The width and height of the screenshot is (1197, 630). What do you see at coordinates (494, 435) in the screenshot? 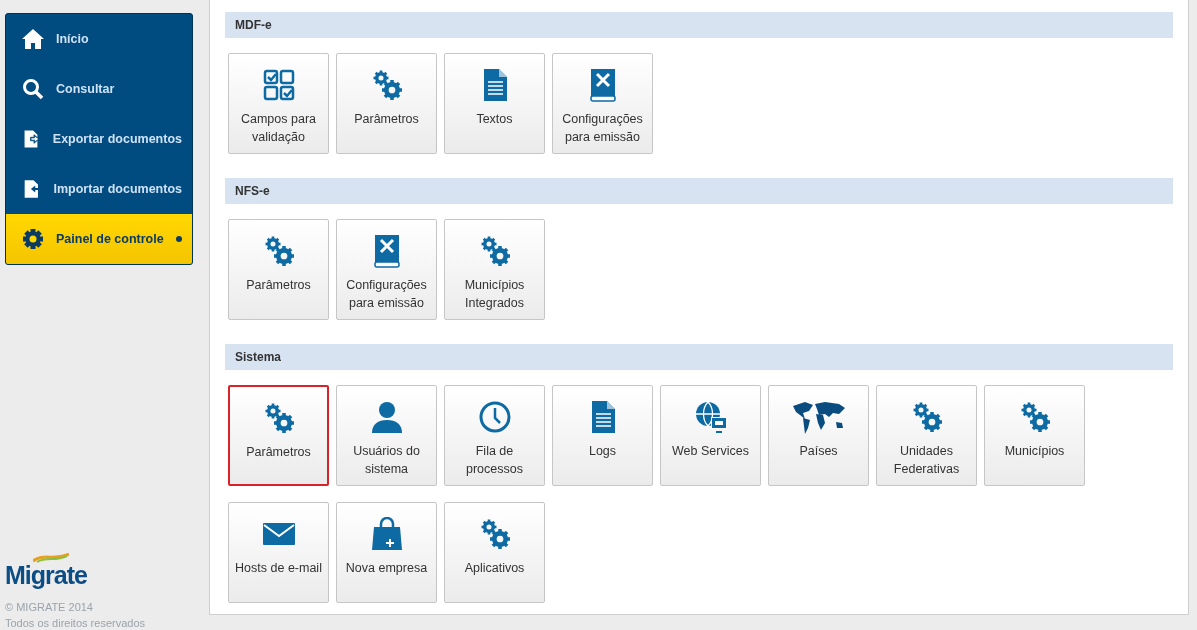
I see `tile-button: Fila de processos` at bounding box center [494, 435].